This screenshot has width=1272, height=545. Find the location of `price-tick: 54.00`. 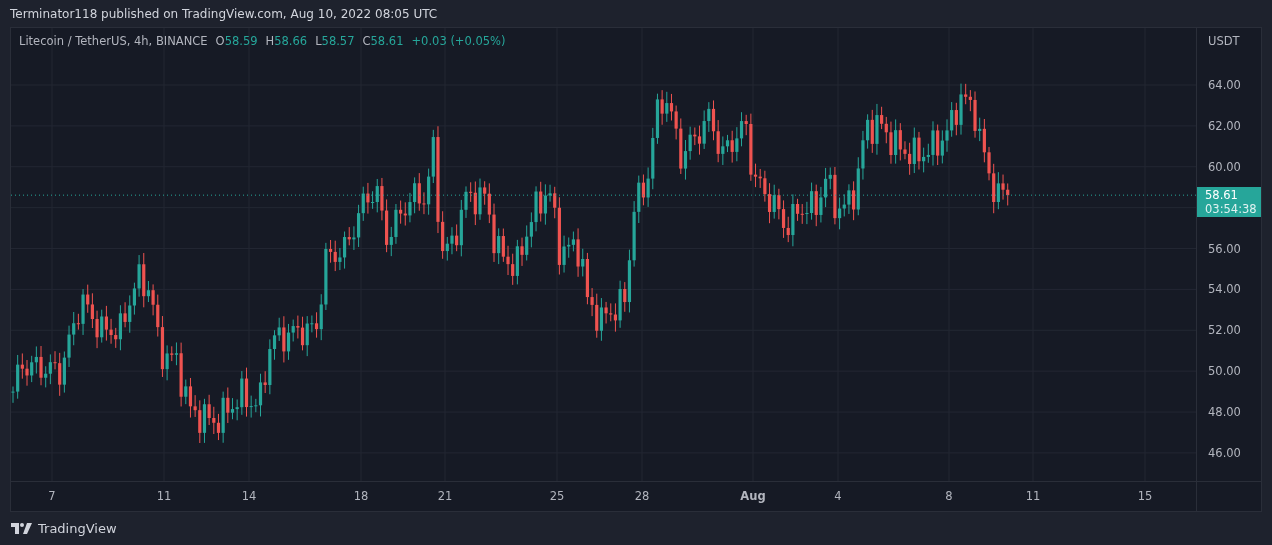

price-tick: 54.00 is located at coordinates (1224, 289).